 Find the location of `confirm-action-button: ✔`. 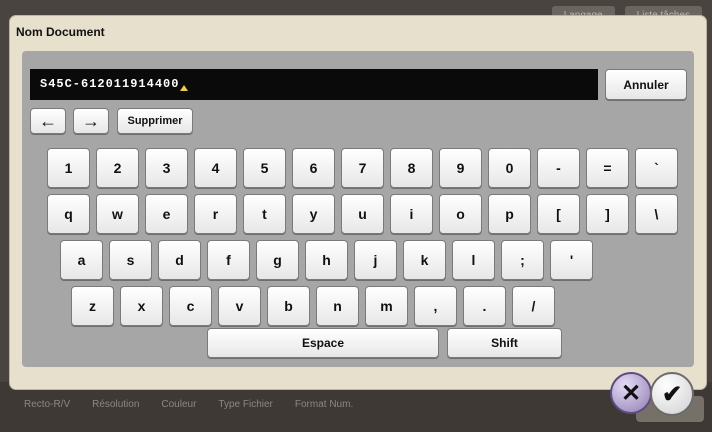

confirm-action-button: ✔ is located at coordinates (672, 394).